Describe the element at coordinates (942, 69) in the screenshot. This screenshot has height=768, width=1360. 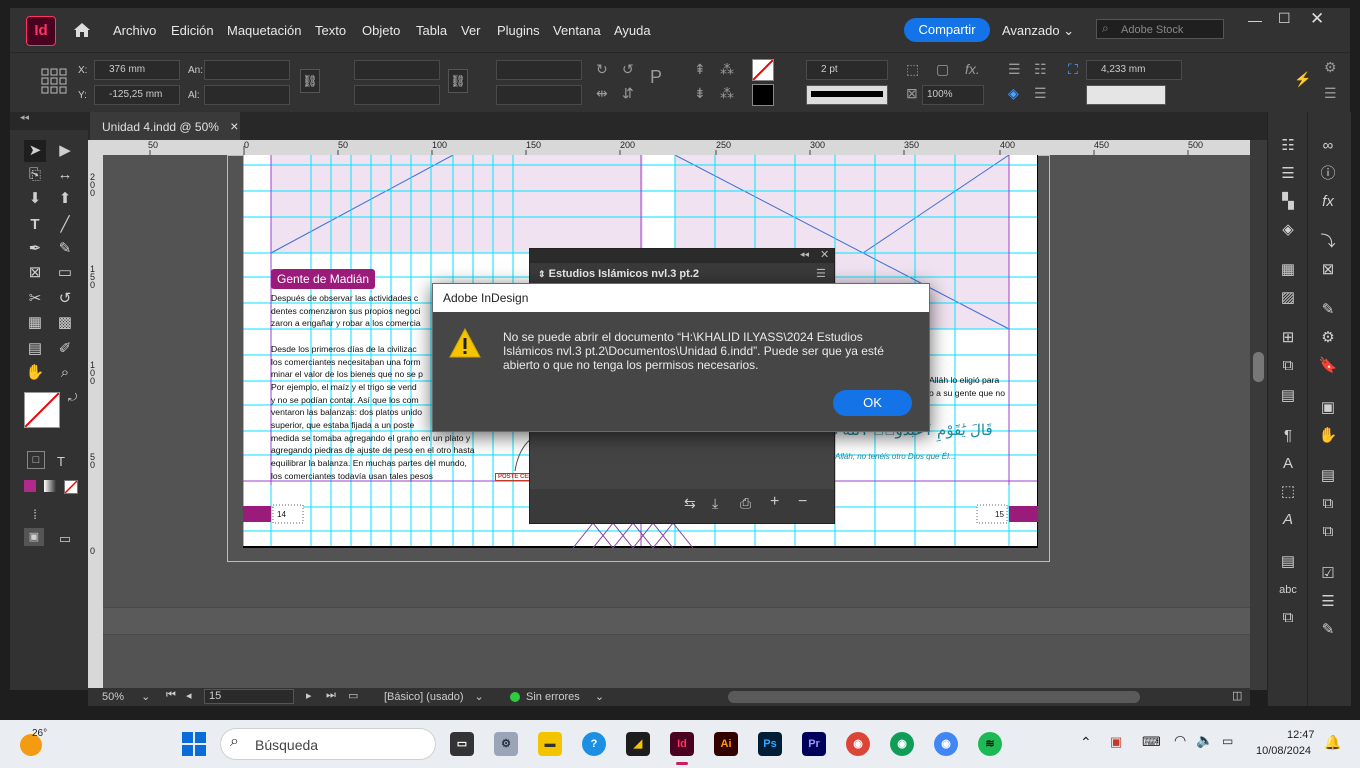
I see `corner-options-icon: ▢` at that location.